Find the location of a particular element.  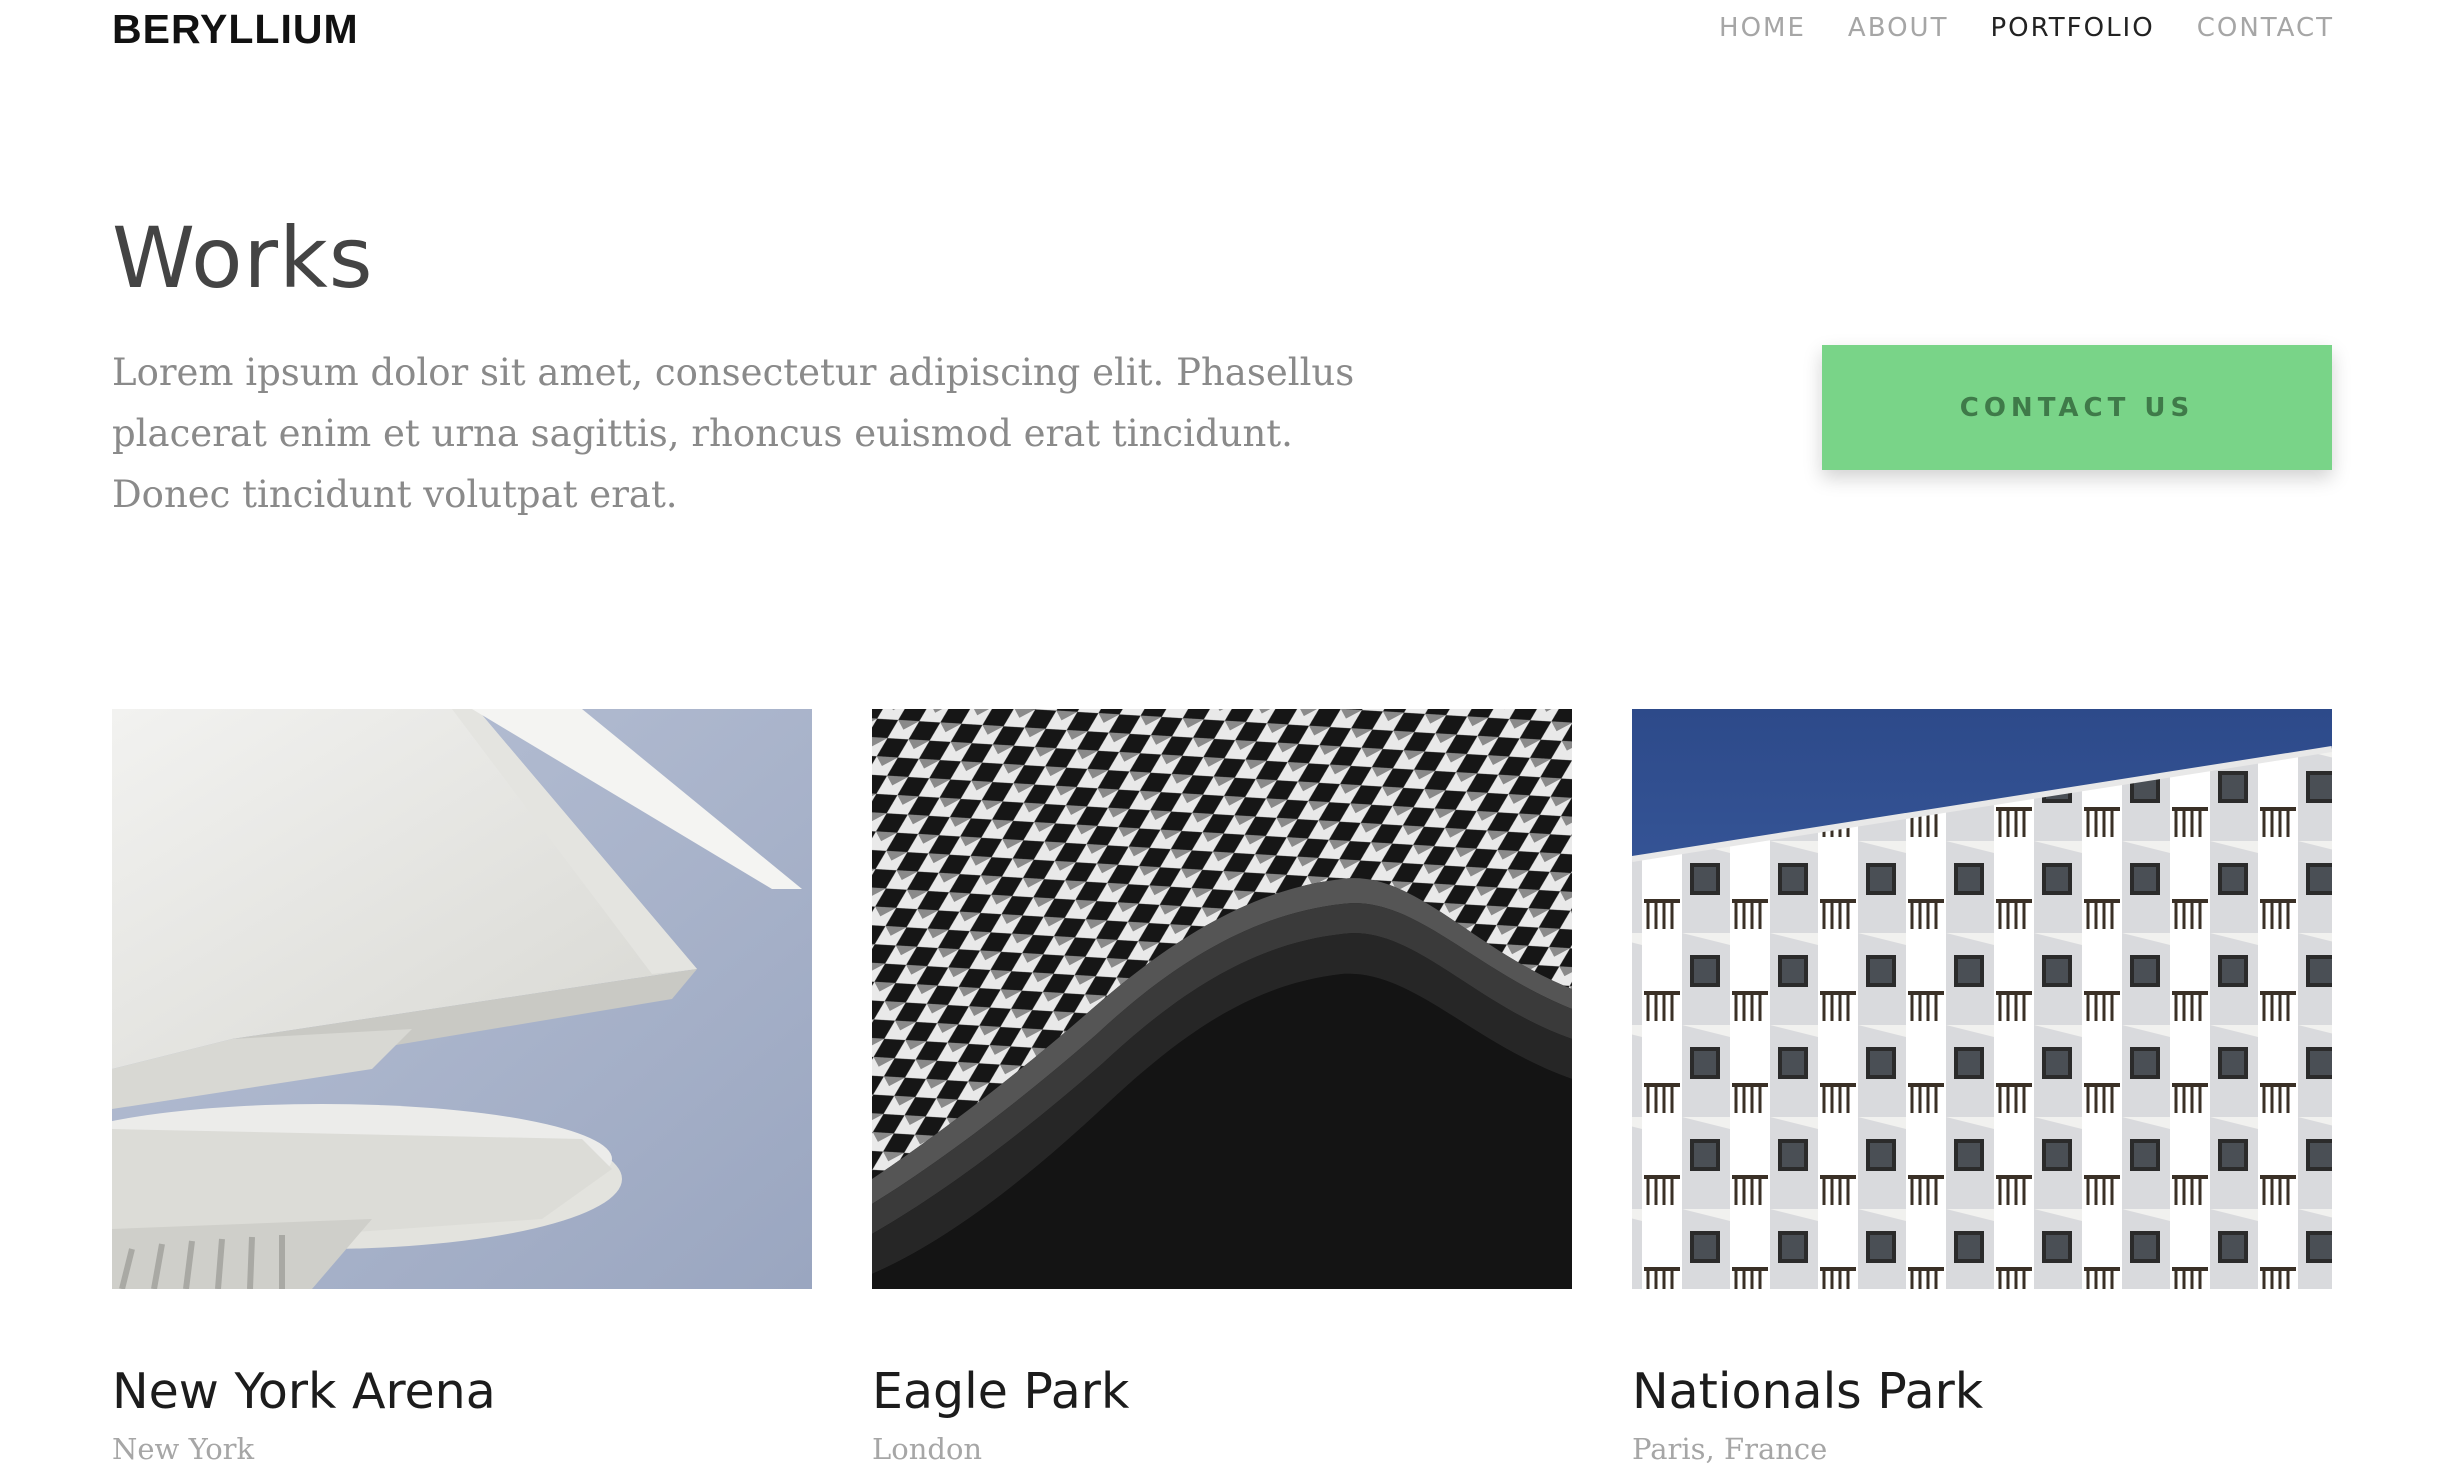

nav-portfolio: PORTFOLIO is located at coordinates (2072, 28).